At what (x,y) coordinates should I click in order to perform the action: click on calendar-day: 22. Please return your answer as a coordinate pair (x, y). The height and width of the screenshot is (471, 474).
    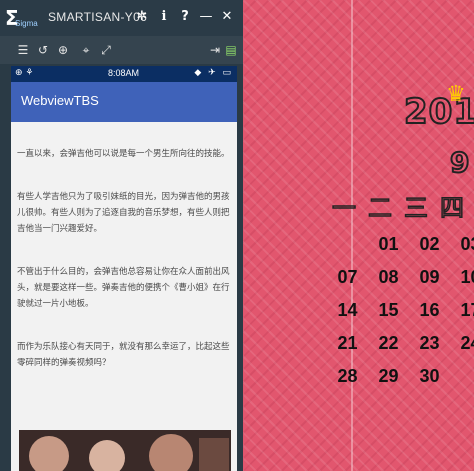
    Looking at the image, I should click on (388, 343).